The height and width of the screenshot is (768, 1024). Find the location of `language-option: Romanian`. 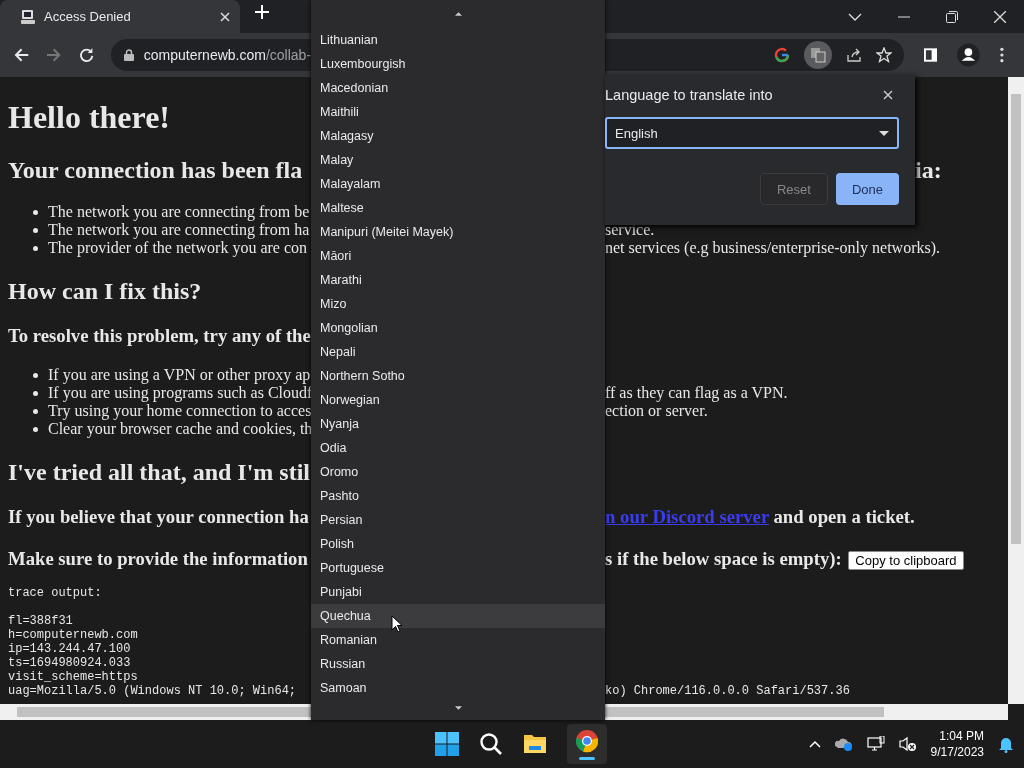

language-option: Romanian is located at coordinates (458, 640).